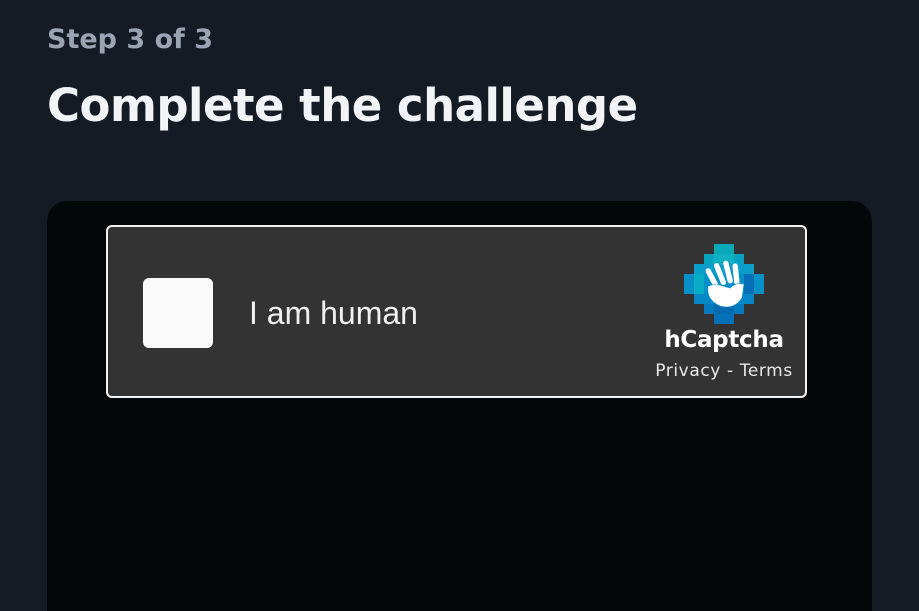  What do you see at coordinates (342, 105) in the screenshot?
I see `page-title: Complete the challenge` at bounding box center [342, 105].